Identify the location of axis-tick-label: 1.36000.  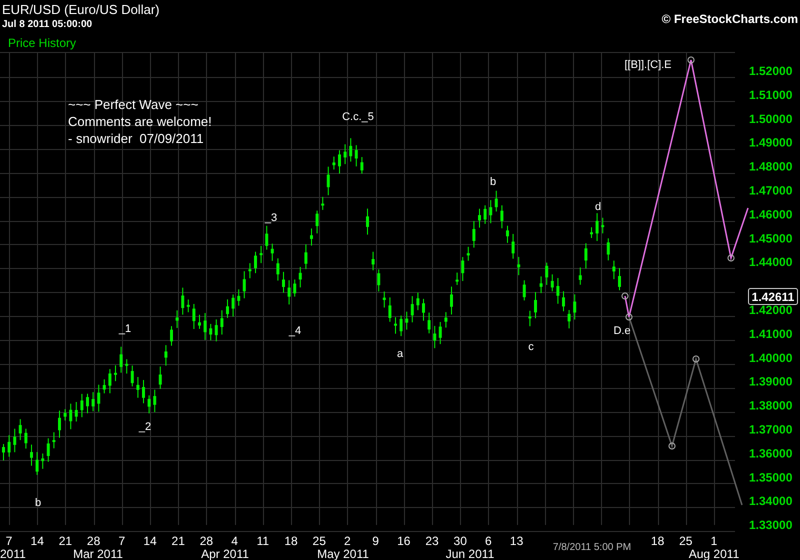
(770, 453).